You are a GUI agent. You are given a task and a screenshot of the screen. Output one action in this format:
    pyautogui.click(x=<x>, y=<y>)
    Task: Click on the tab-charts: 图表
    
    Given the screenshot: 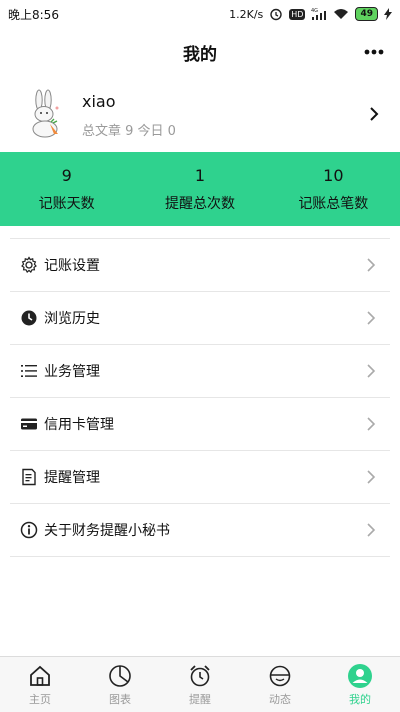 What is the action you would take?
    pyautogui.click(x=120, y=684)
    